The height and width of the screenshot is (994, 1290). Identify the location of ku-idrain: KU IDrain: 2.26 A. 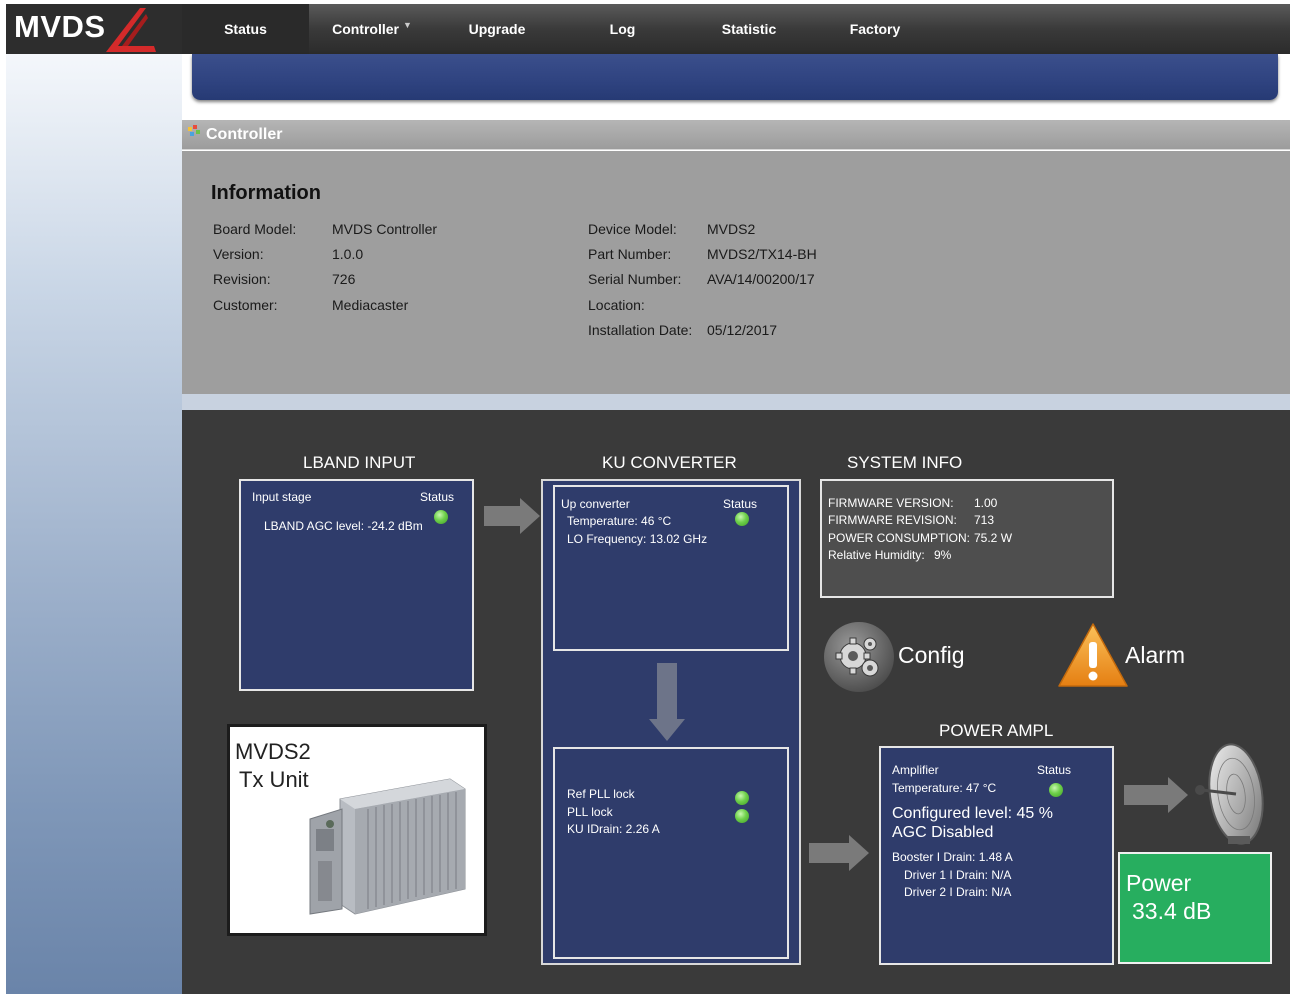
(613, 829).